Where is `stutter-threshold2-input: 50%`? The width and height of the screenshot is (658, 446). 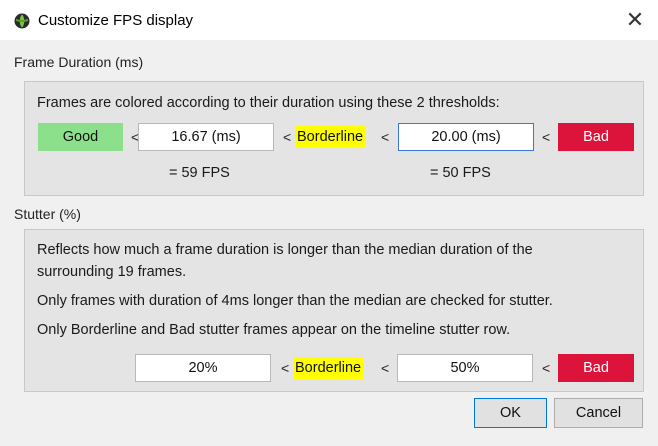
stutter-threshold2-input: 50% is located at coordinates (465, 368).